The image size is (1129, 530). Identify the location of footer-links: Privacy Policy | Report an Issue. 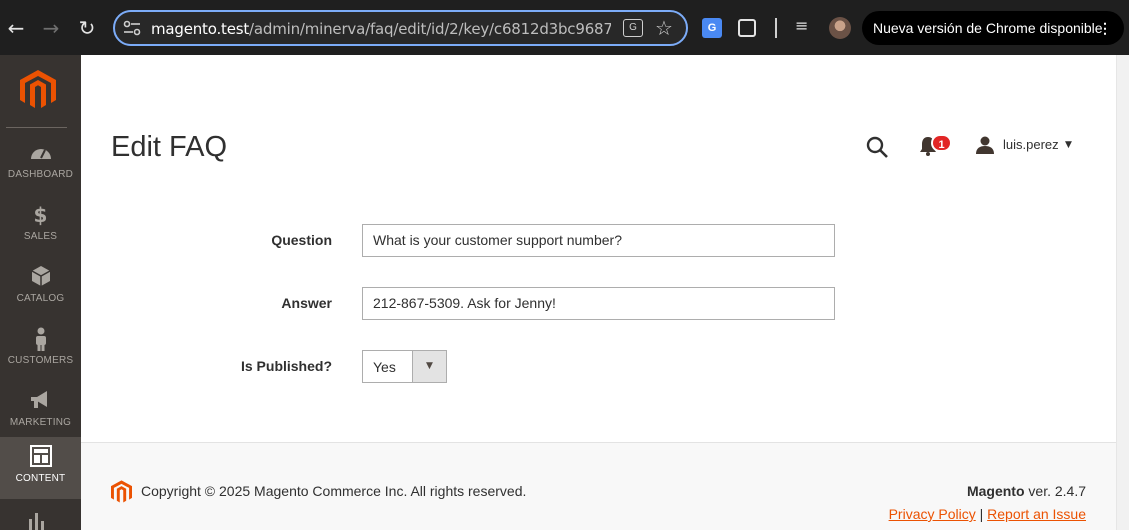
(987, 514).